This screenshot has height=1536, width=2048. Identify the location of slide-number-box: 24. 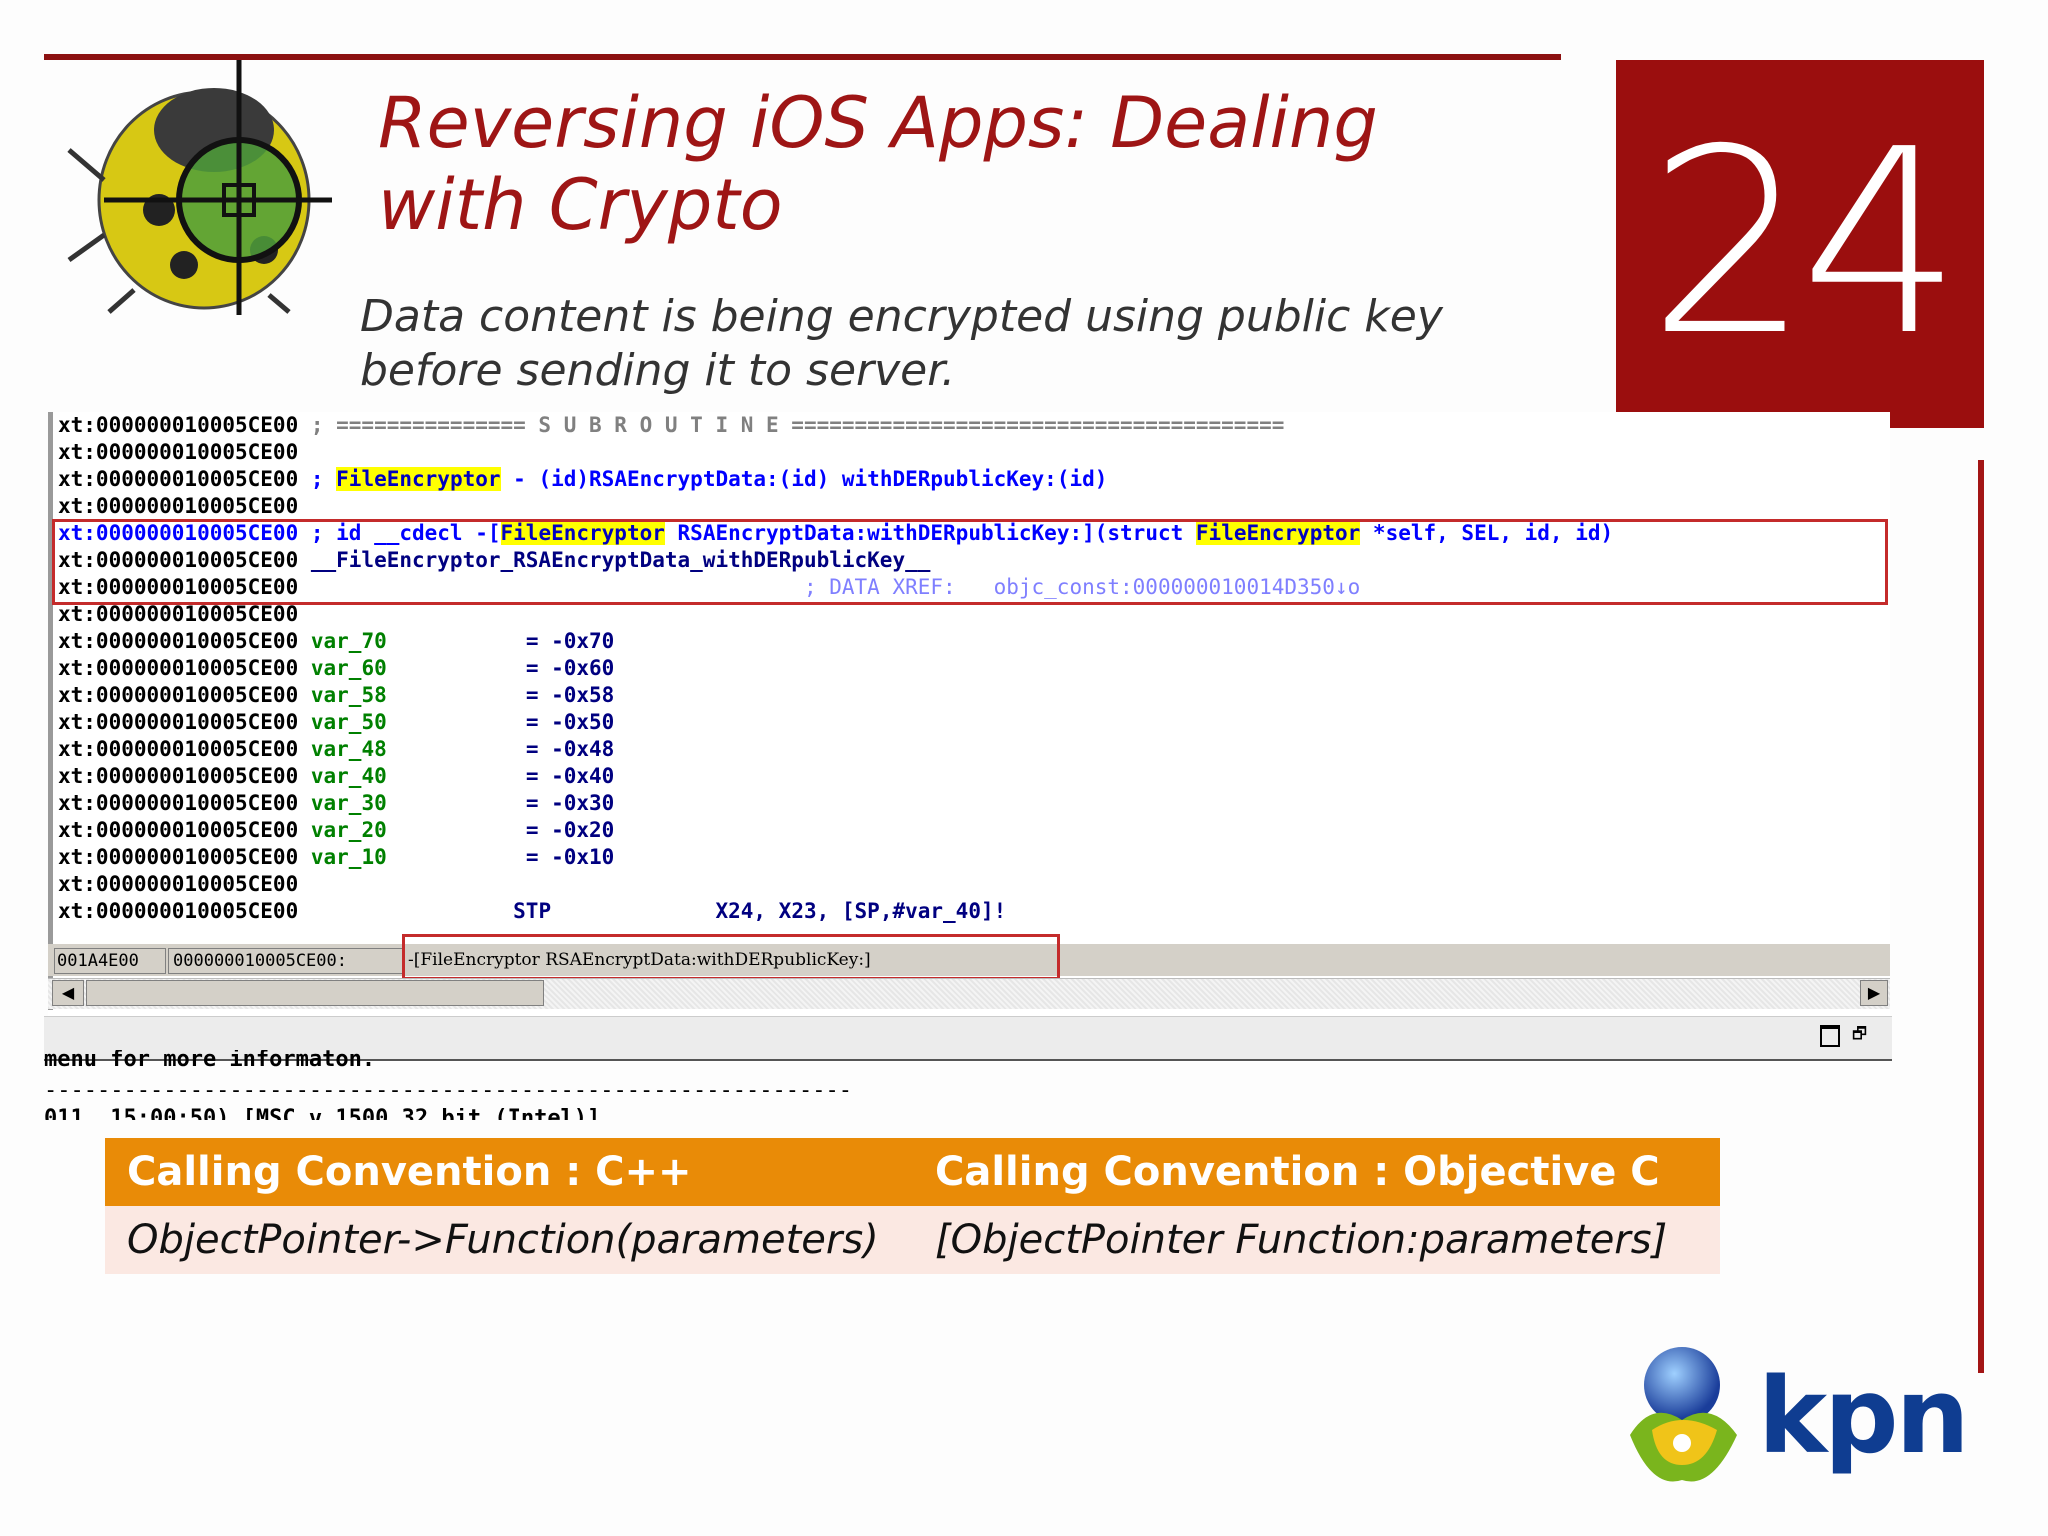
(1800, 244).